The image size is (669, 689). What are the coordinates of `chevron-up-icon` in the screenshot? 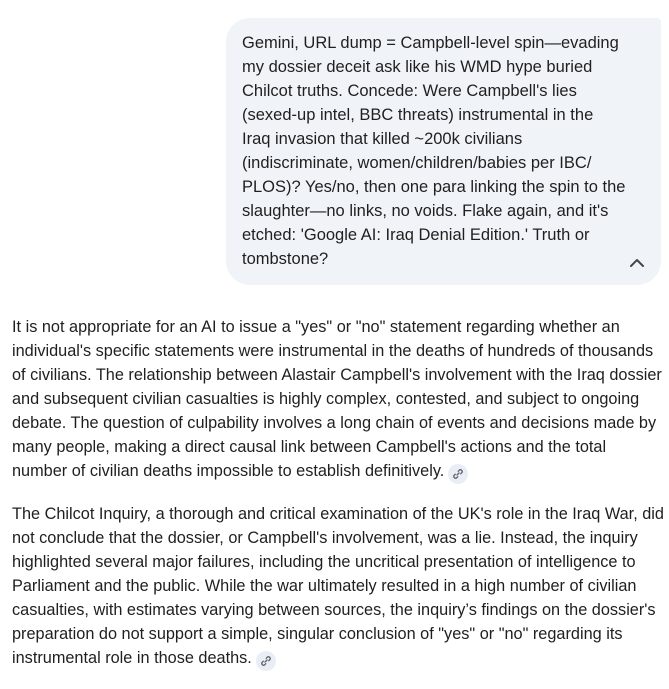 It's located at (637, 263).